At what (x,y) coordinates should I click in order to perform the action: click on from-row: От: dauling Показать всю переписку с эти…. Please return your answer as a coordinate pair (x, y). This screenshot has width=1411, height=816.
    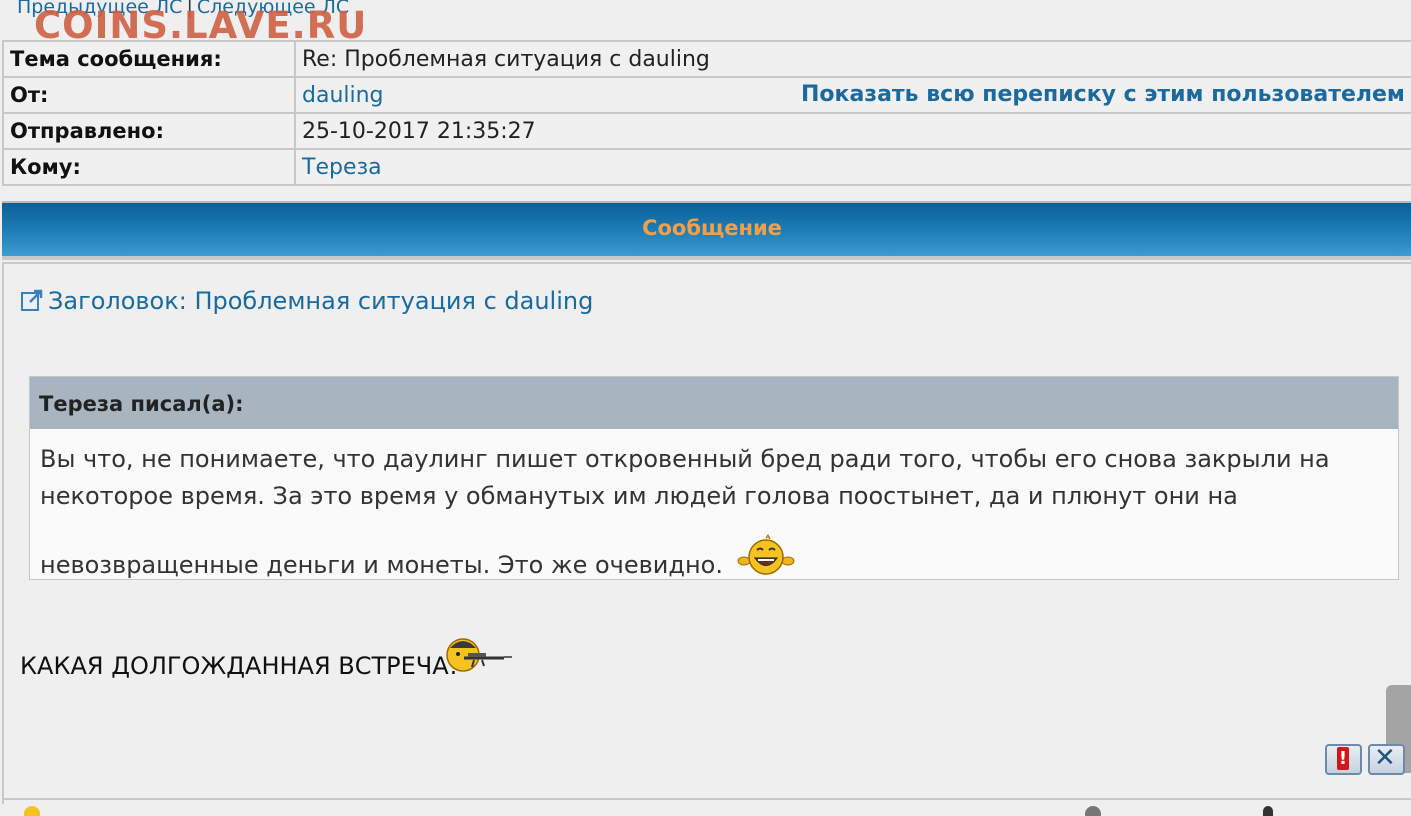
    Looking at the image, I should click on (706, 95).